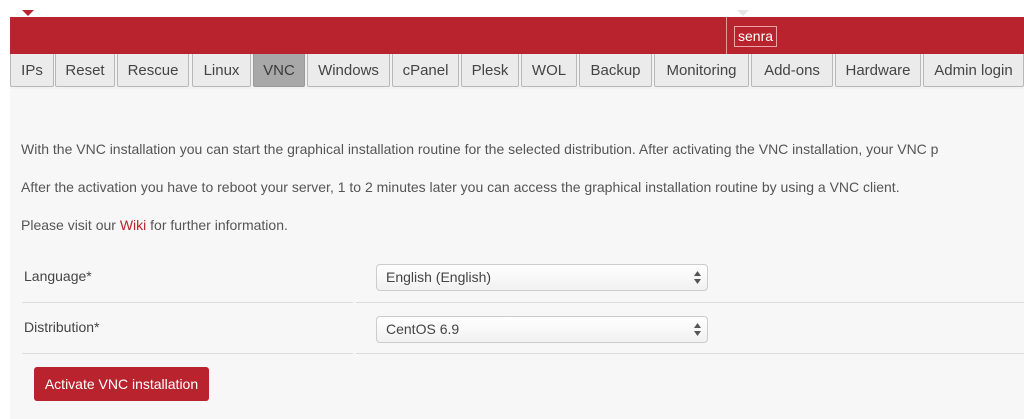  I want to click on tab-plesk: Plesk, so click(490, 70).